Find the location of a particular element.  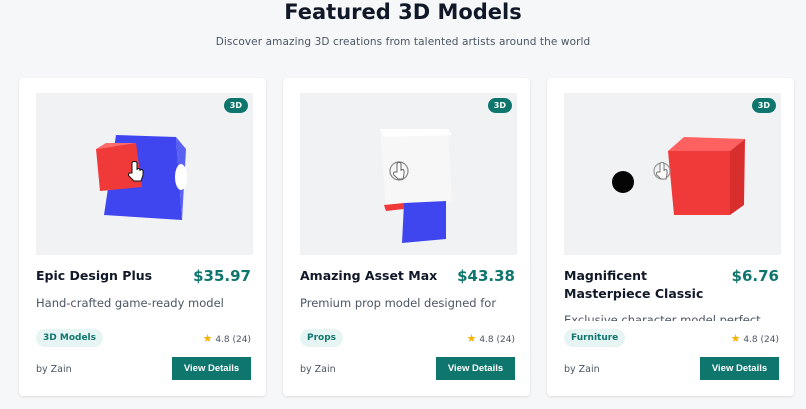

page-title: Featured 3D Models is located at coordinates (403, 12).